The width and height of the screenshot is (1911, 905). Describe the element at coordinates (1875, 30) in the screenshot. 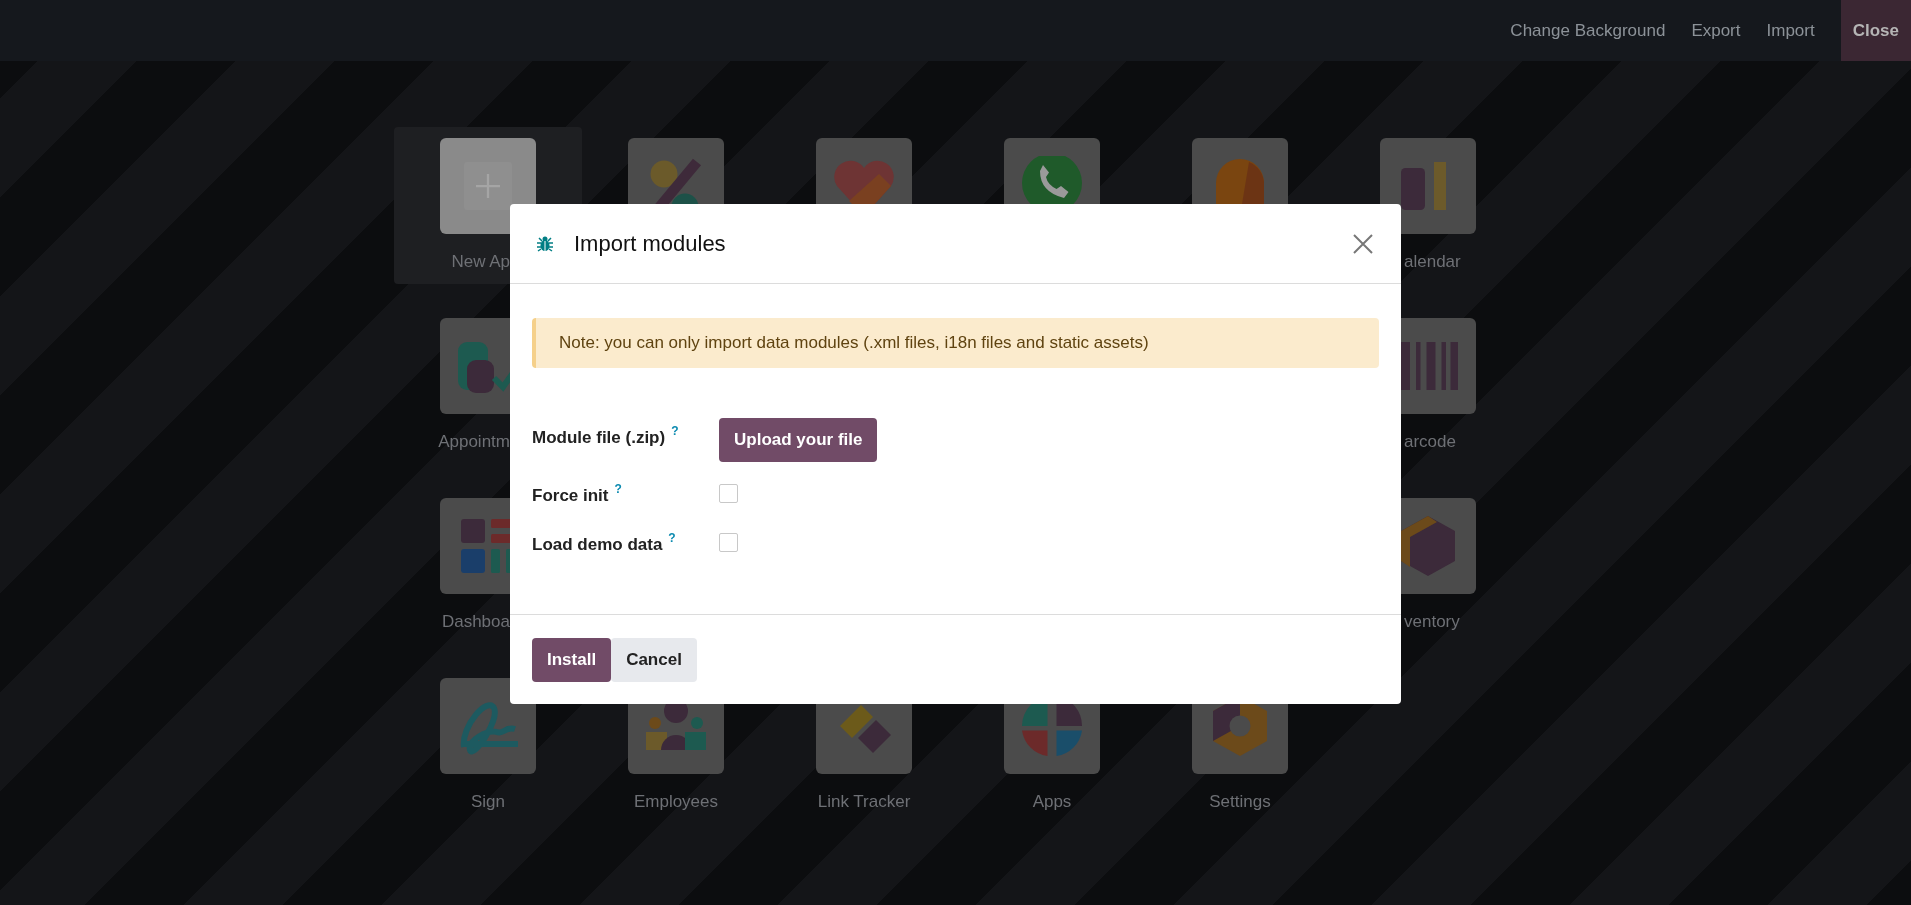

I see `close-button: Close` at that location.